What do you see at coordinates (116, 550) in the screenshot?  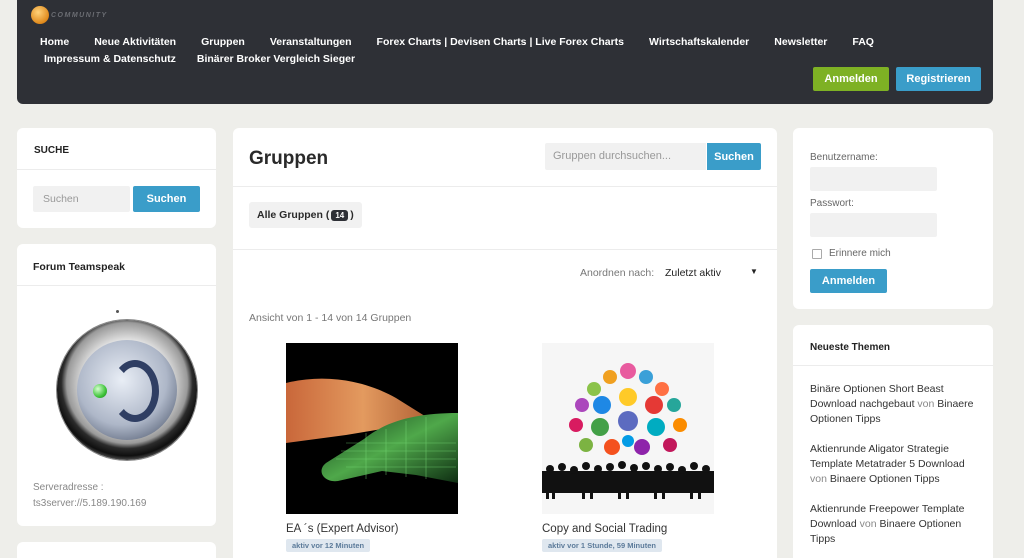 I see `left-widget-partial` at bounding box center [116, 550].